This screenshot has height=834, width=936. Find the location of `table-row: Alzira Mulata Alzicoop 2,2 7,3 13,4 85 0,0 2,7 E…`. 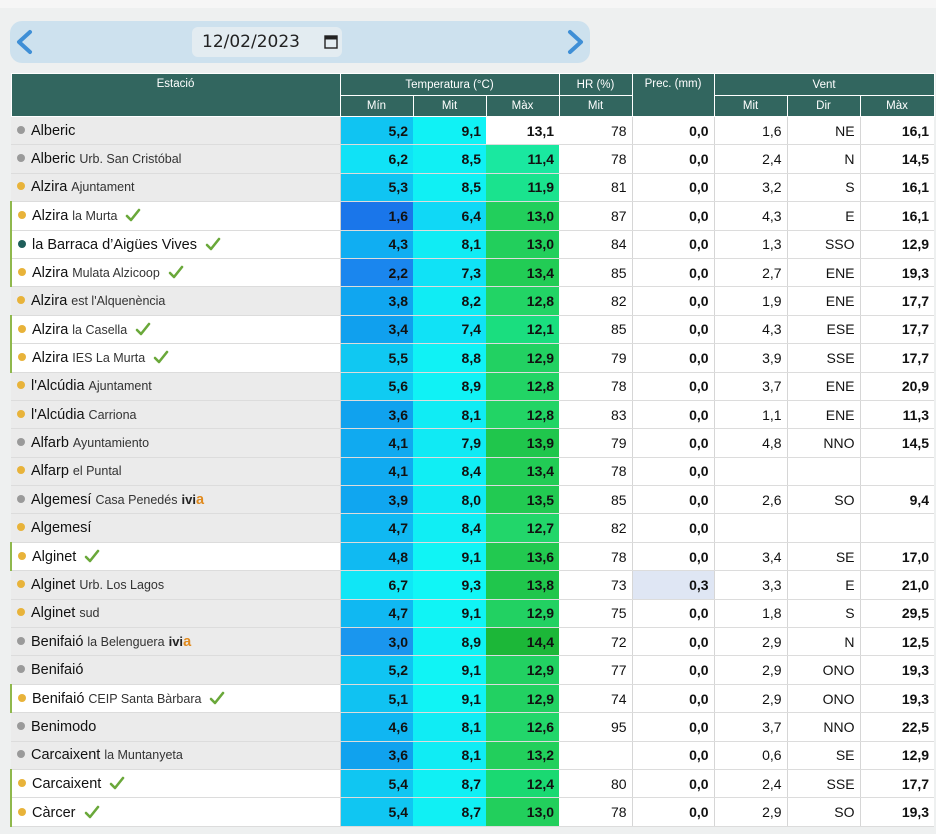

table-row: Alzira Mulata Alzicoop 2,2 7,3 13,4 85 0,0 2,7 E… is located at coordinates (472, 273).